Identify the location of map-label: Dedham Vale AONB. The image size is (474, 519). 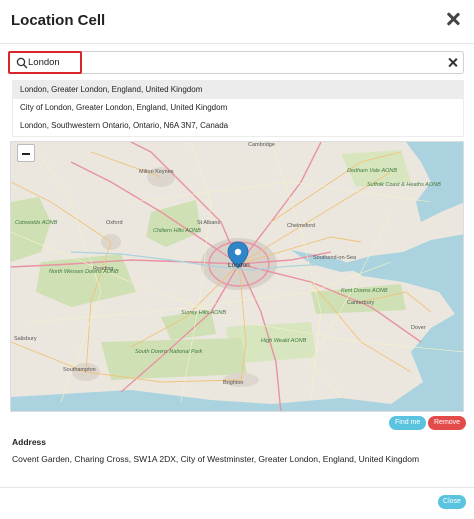
(372, 171).